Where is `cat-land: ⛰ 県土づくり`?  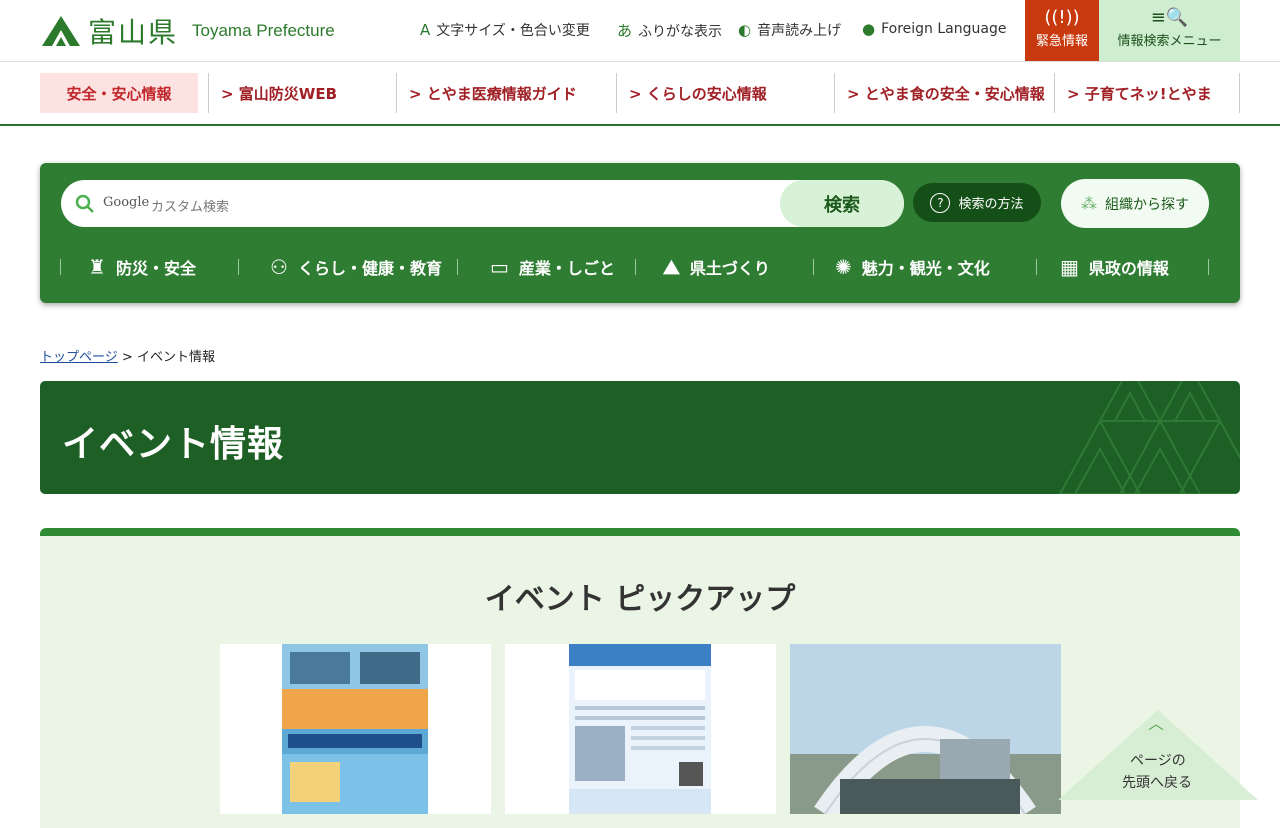 cat-land: ⛰ 県土づくり is located at coordinates (716, 267).